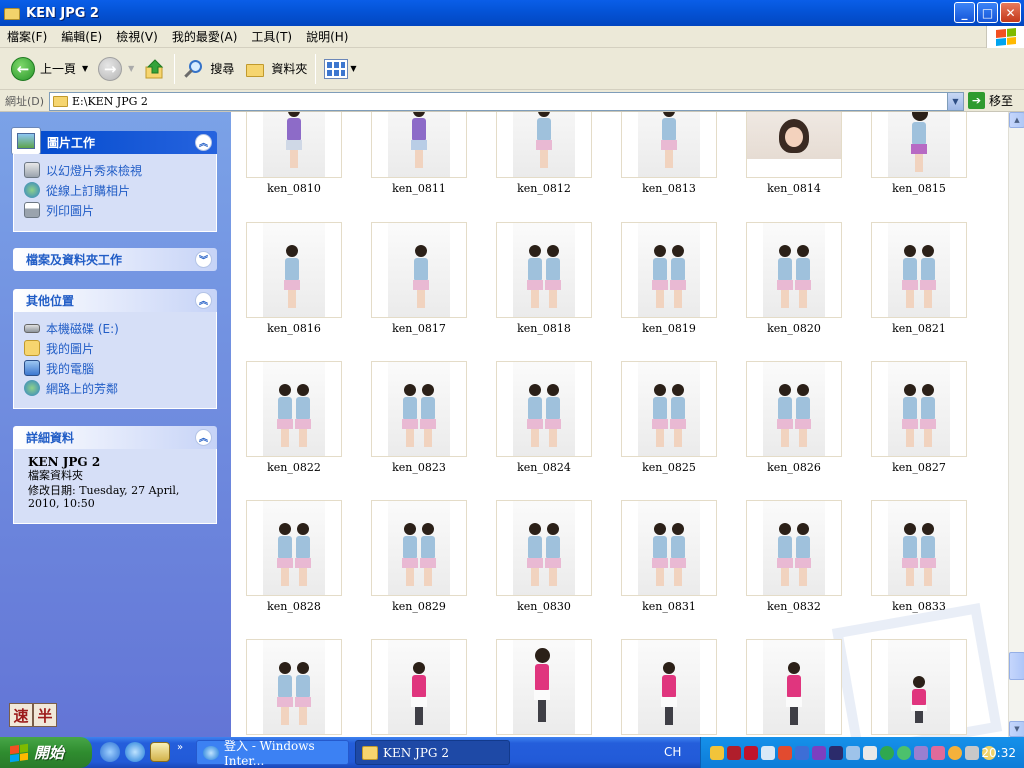 The image size is (1024, 768). What do you see at coordinates (964, 12) in the screenshot?
I see `minimize-button: _` at bounding box center [964, 12].